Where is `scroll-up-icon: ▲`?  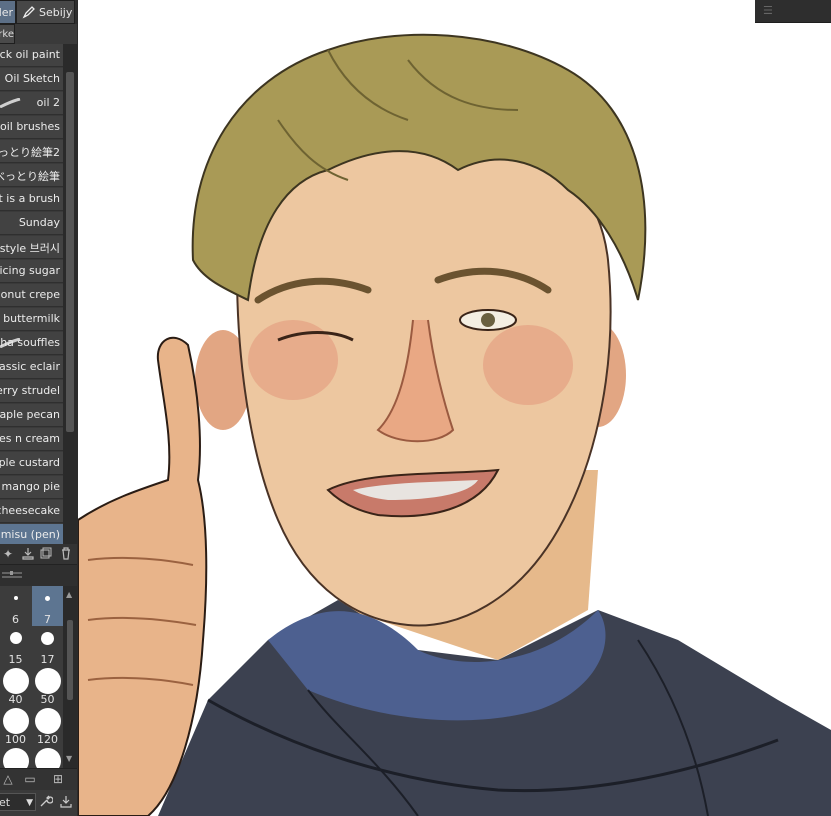
scroll-up-icon: ▲ is located at coordinates (69, 594).